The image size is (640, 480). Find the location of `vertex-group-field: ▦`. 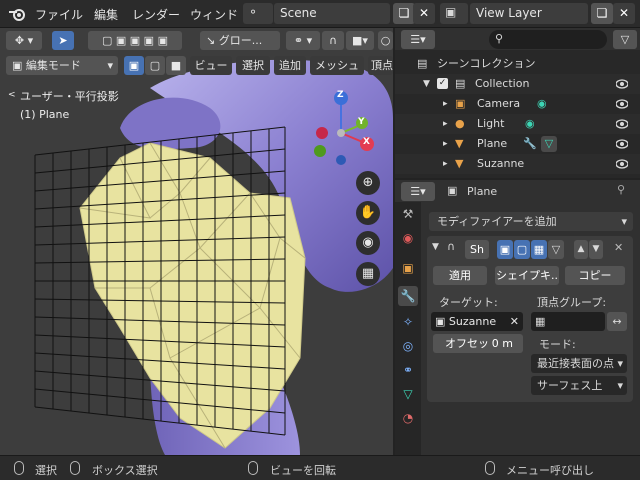

vertex-group-field: ▦ is located at coordinates (568, 321).